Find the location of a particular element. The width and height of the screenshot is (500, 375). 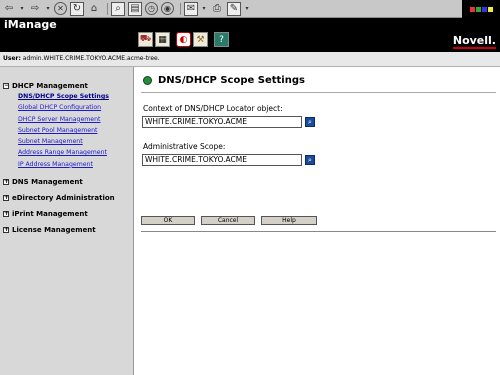

sidebar-item-address-range: Address Range Management is located at coordinates (75, 152).